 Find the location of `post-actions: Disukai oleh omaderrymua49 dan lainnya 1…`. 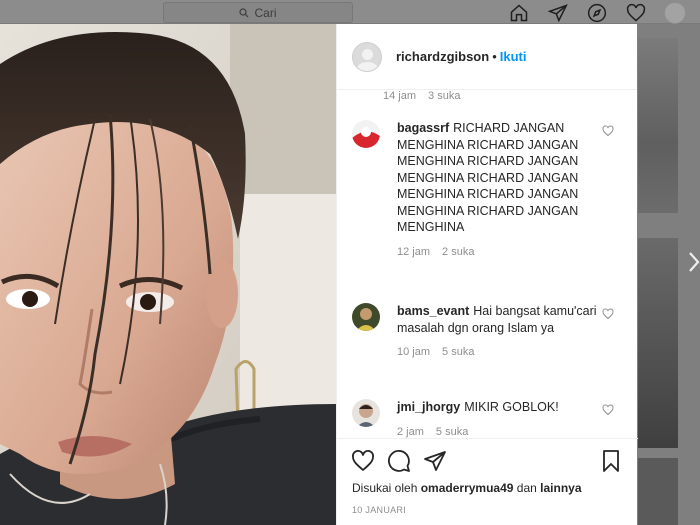

post-actions: Disukai oleh omaderrymua49 dan lainnya 1… is located at coordinates (487, 481).